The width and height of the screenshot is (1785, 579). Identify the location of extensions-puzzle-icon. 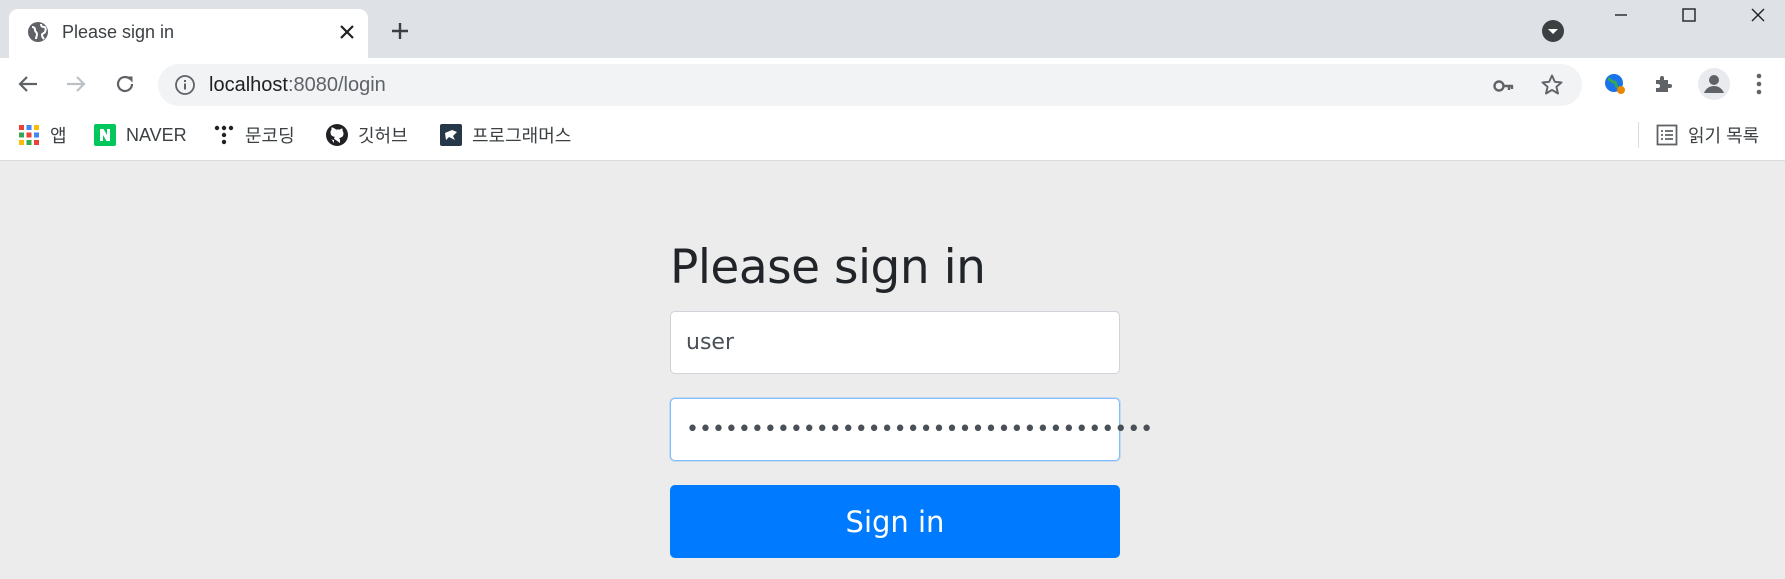
(1664, 84).